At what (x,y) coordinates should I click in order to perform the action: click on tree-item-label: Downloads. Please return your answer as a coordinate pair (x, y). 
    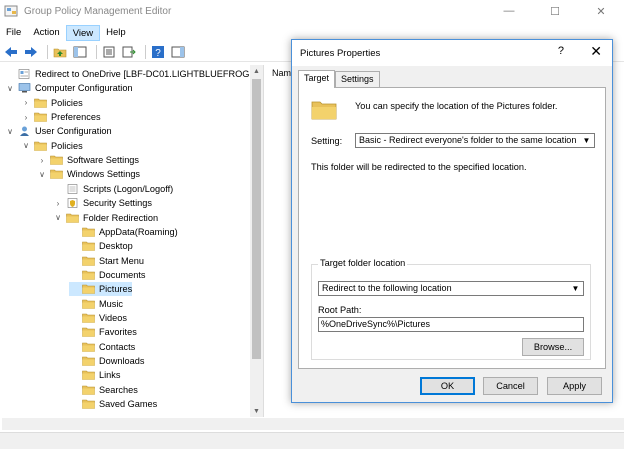
    Looking at the image, I should click on (122, 361).